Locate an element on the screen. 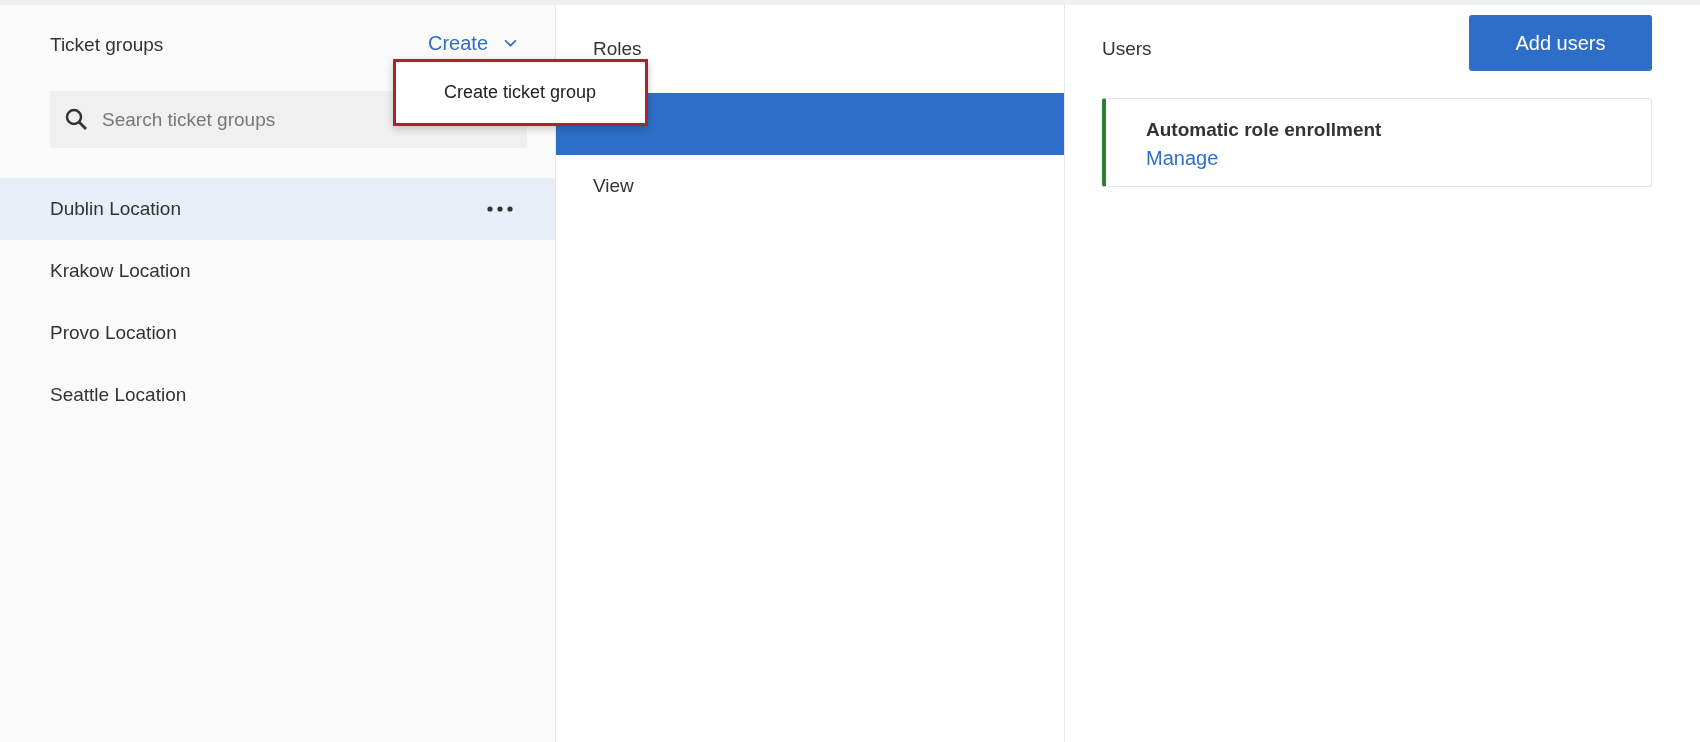 The height and width of the screenshot is (742, 1700). more-icon is located at coordinates (500, 209).